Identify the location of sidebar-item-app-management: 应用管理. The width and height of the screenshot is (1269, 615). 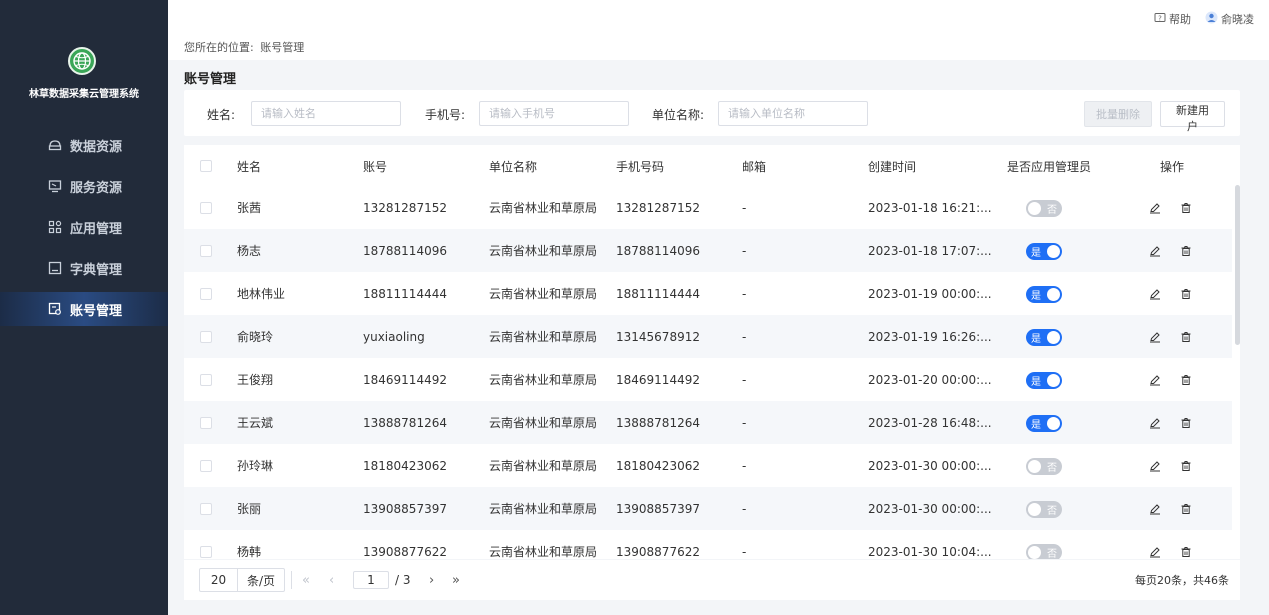
(84, 227).